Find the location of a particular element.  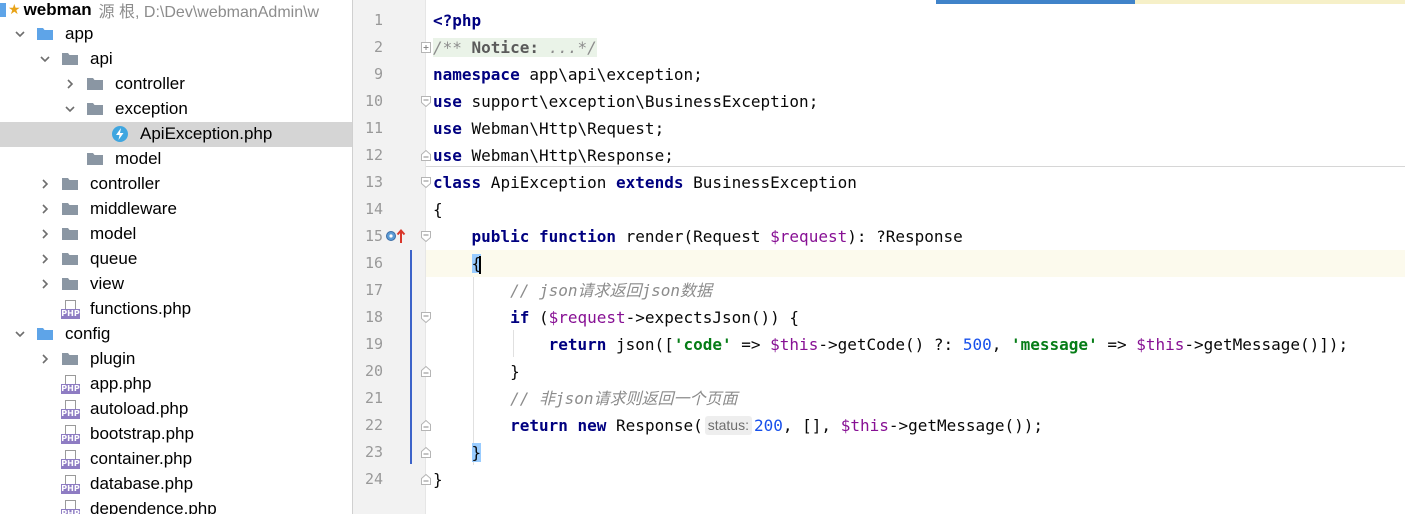

tree-item-plugin: plugin is located at coordinates (176, 359).